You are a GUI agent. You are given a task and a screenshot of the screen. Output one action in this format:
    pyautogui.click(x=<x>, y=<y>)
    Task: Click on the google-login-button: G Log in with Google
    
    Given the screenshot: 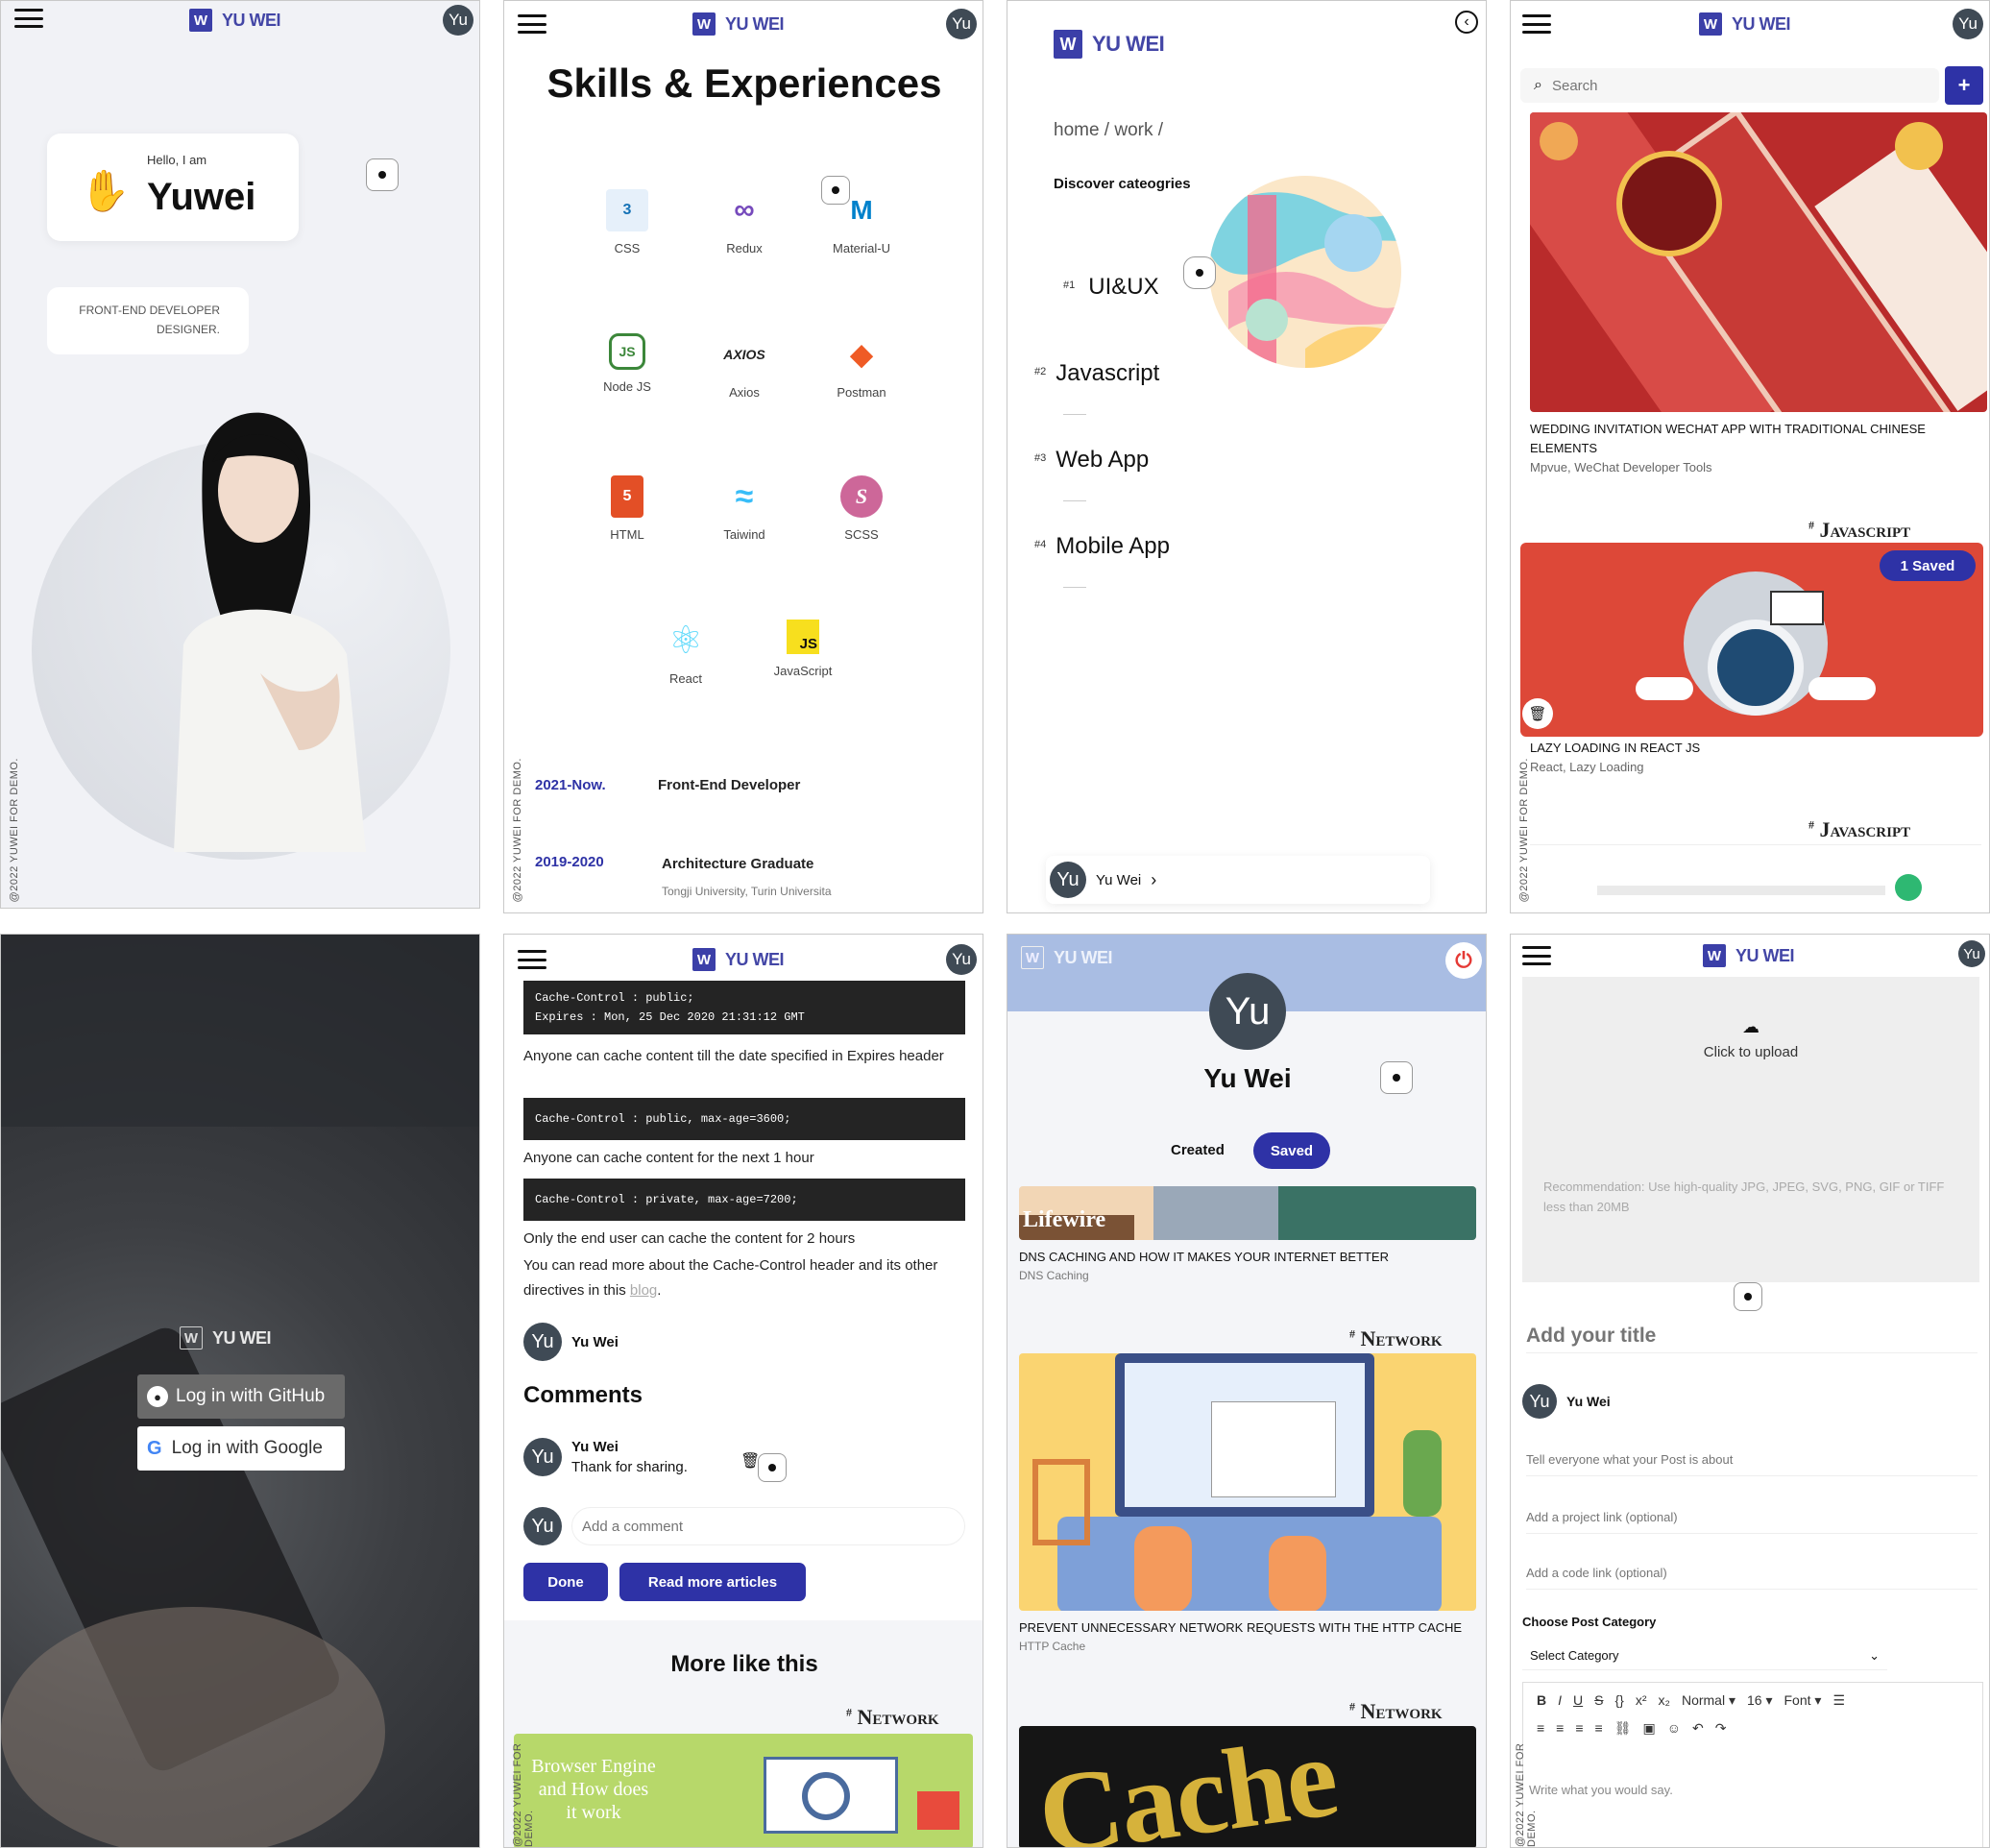 What is the action you would take?
    pyautogui.click(x=241, y=1448)
    